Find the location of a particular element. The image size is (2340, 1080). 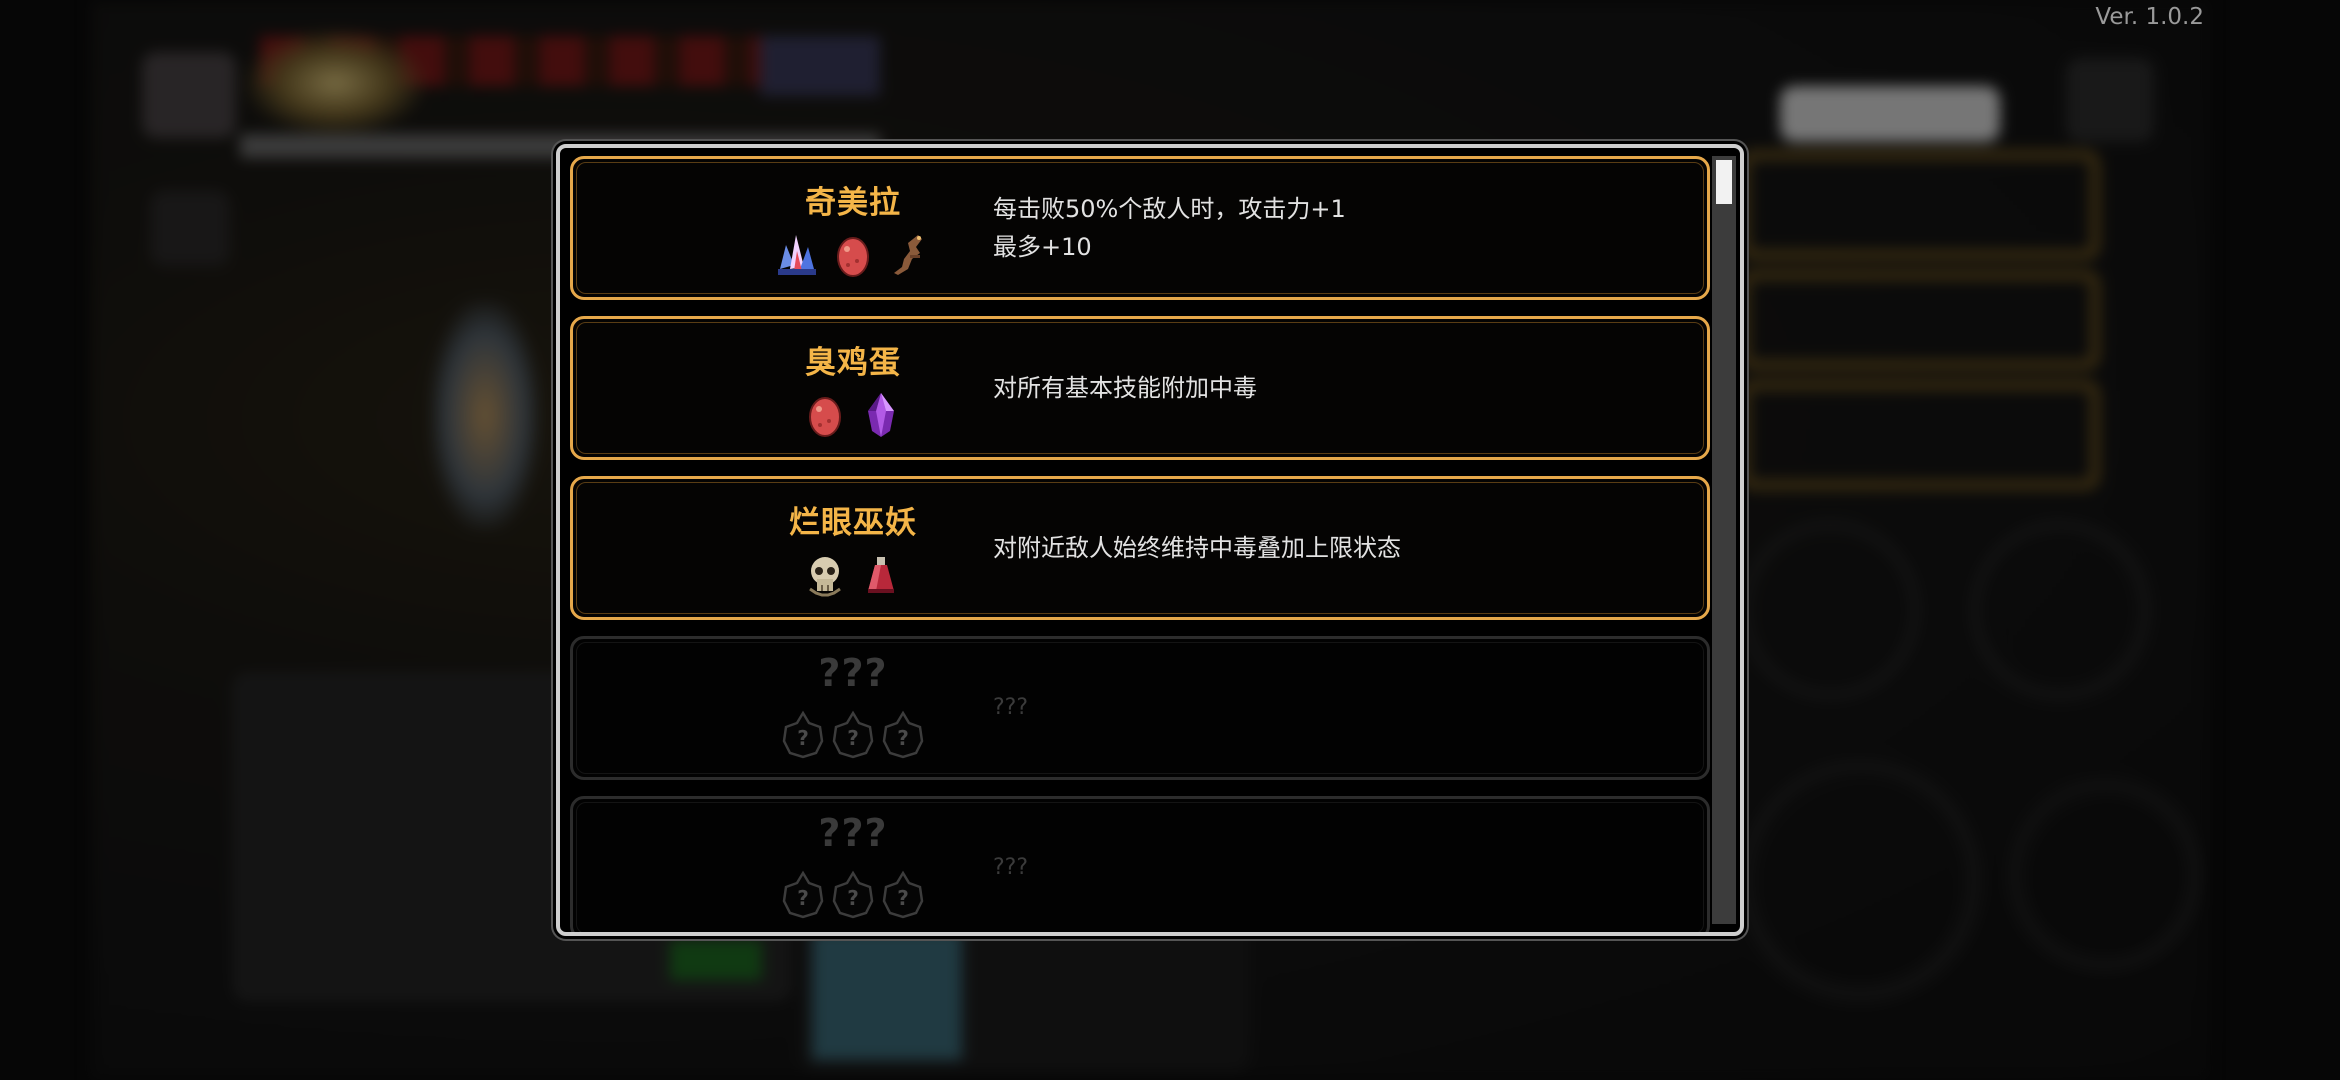

combo-title: 奇美拉 is located at coordinates (853, 203).